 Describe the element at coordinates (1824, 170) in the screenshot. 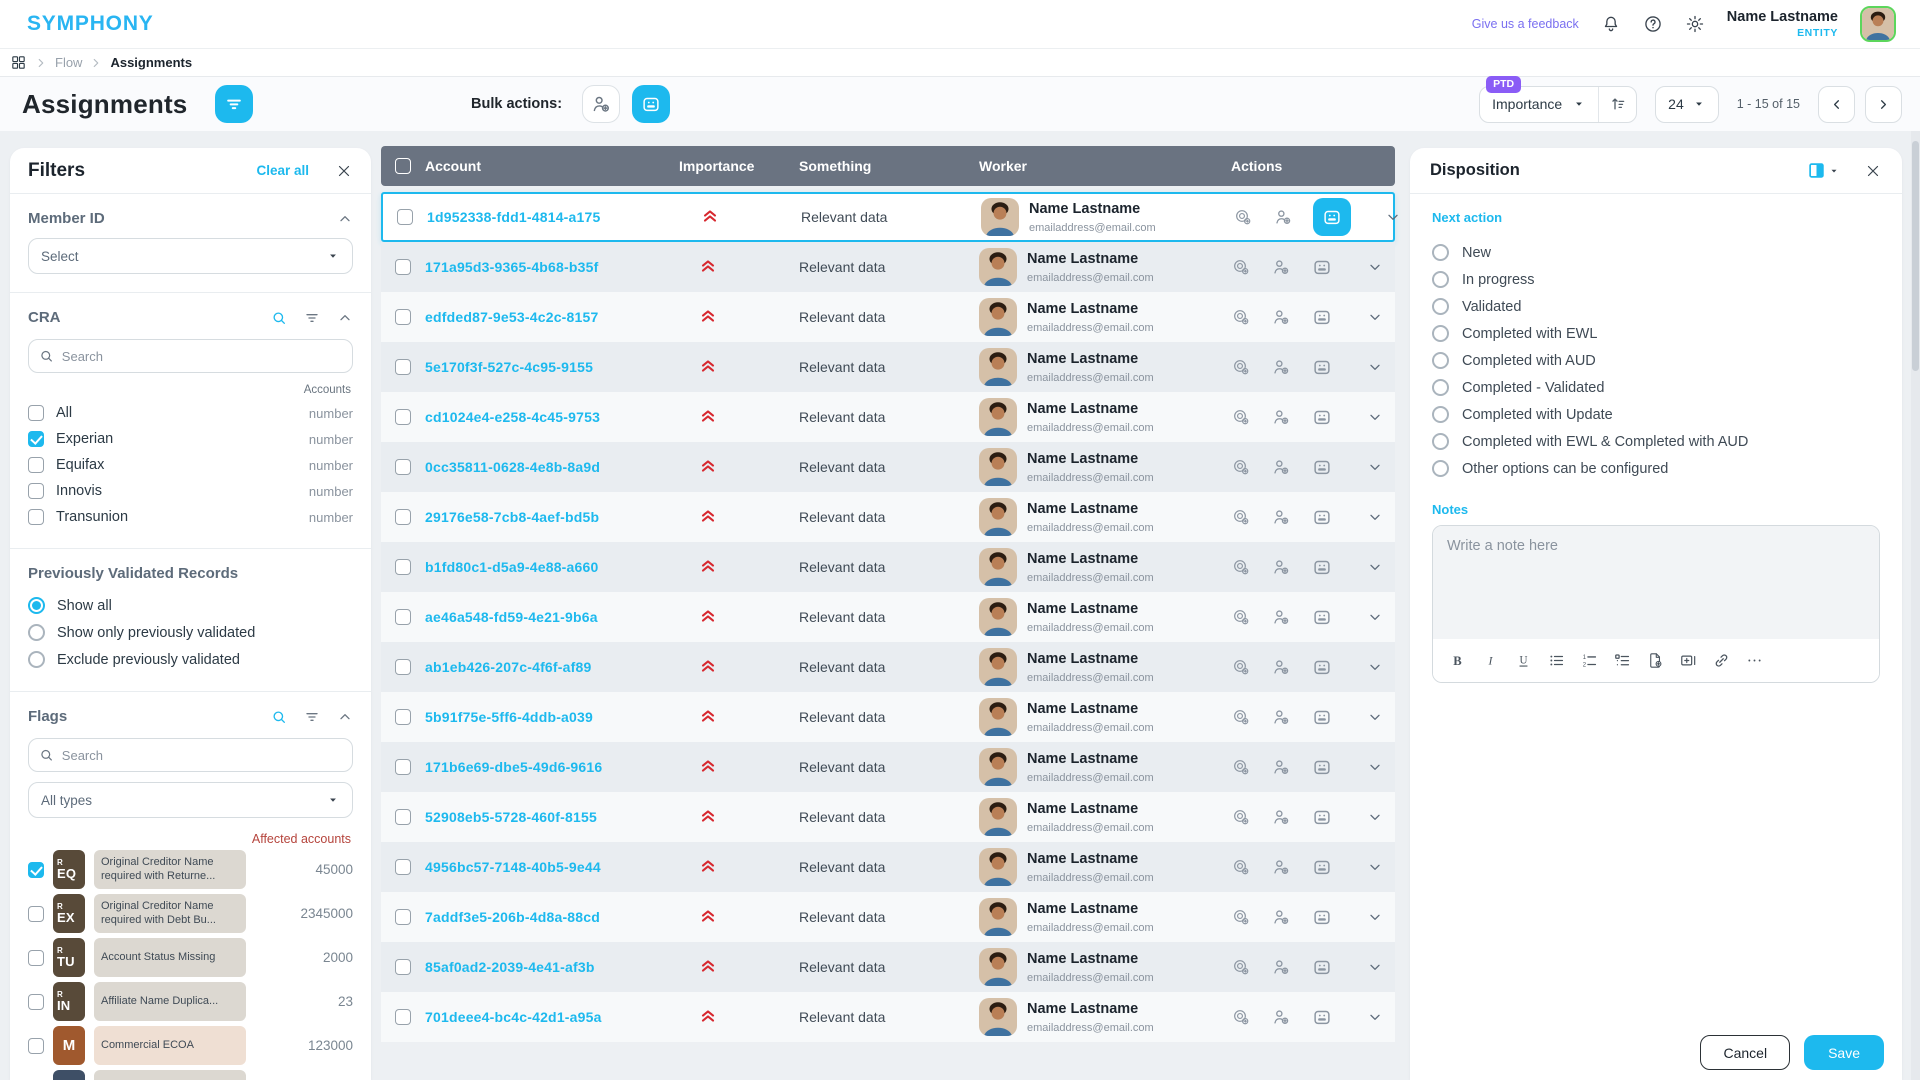

I see `panel-layout-toggle` at that location.